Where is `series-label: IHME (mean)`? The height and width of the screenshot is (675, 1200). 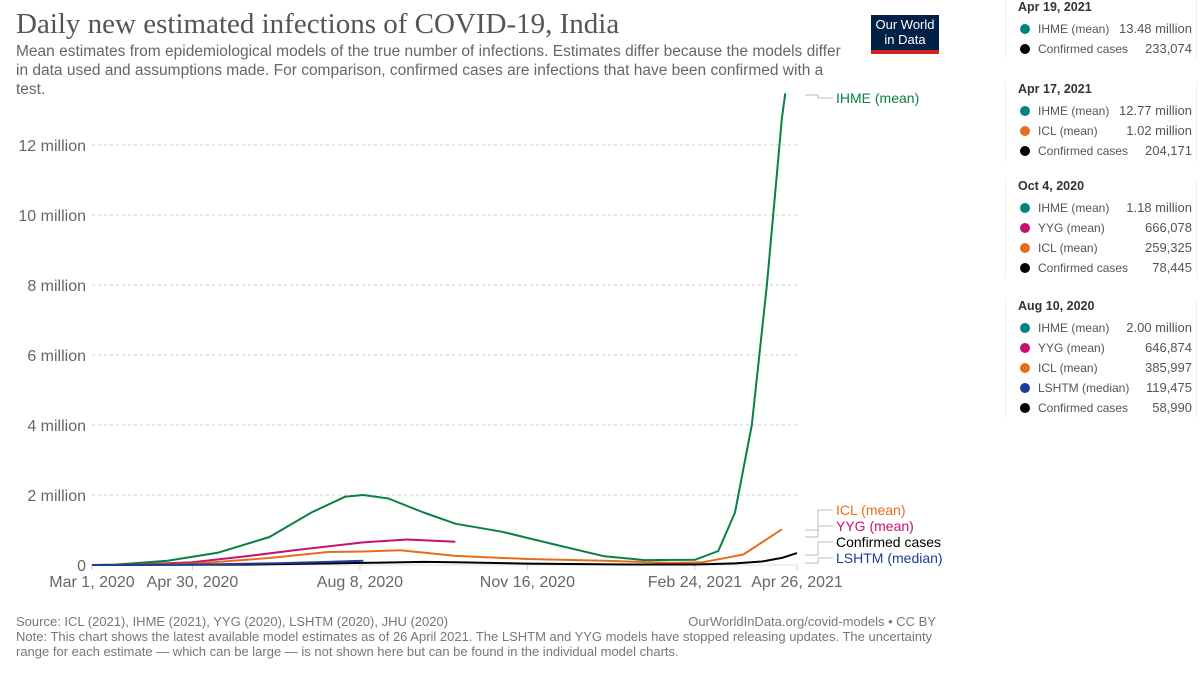
series-label: IHME (mean) is located at coordinates (877, 98).